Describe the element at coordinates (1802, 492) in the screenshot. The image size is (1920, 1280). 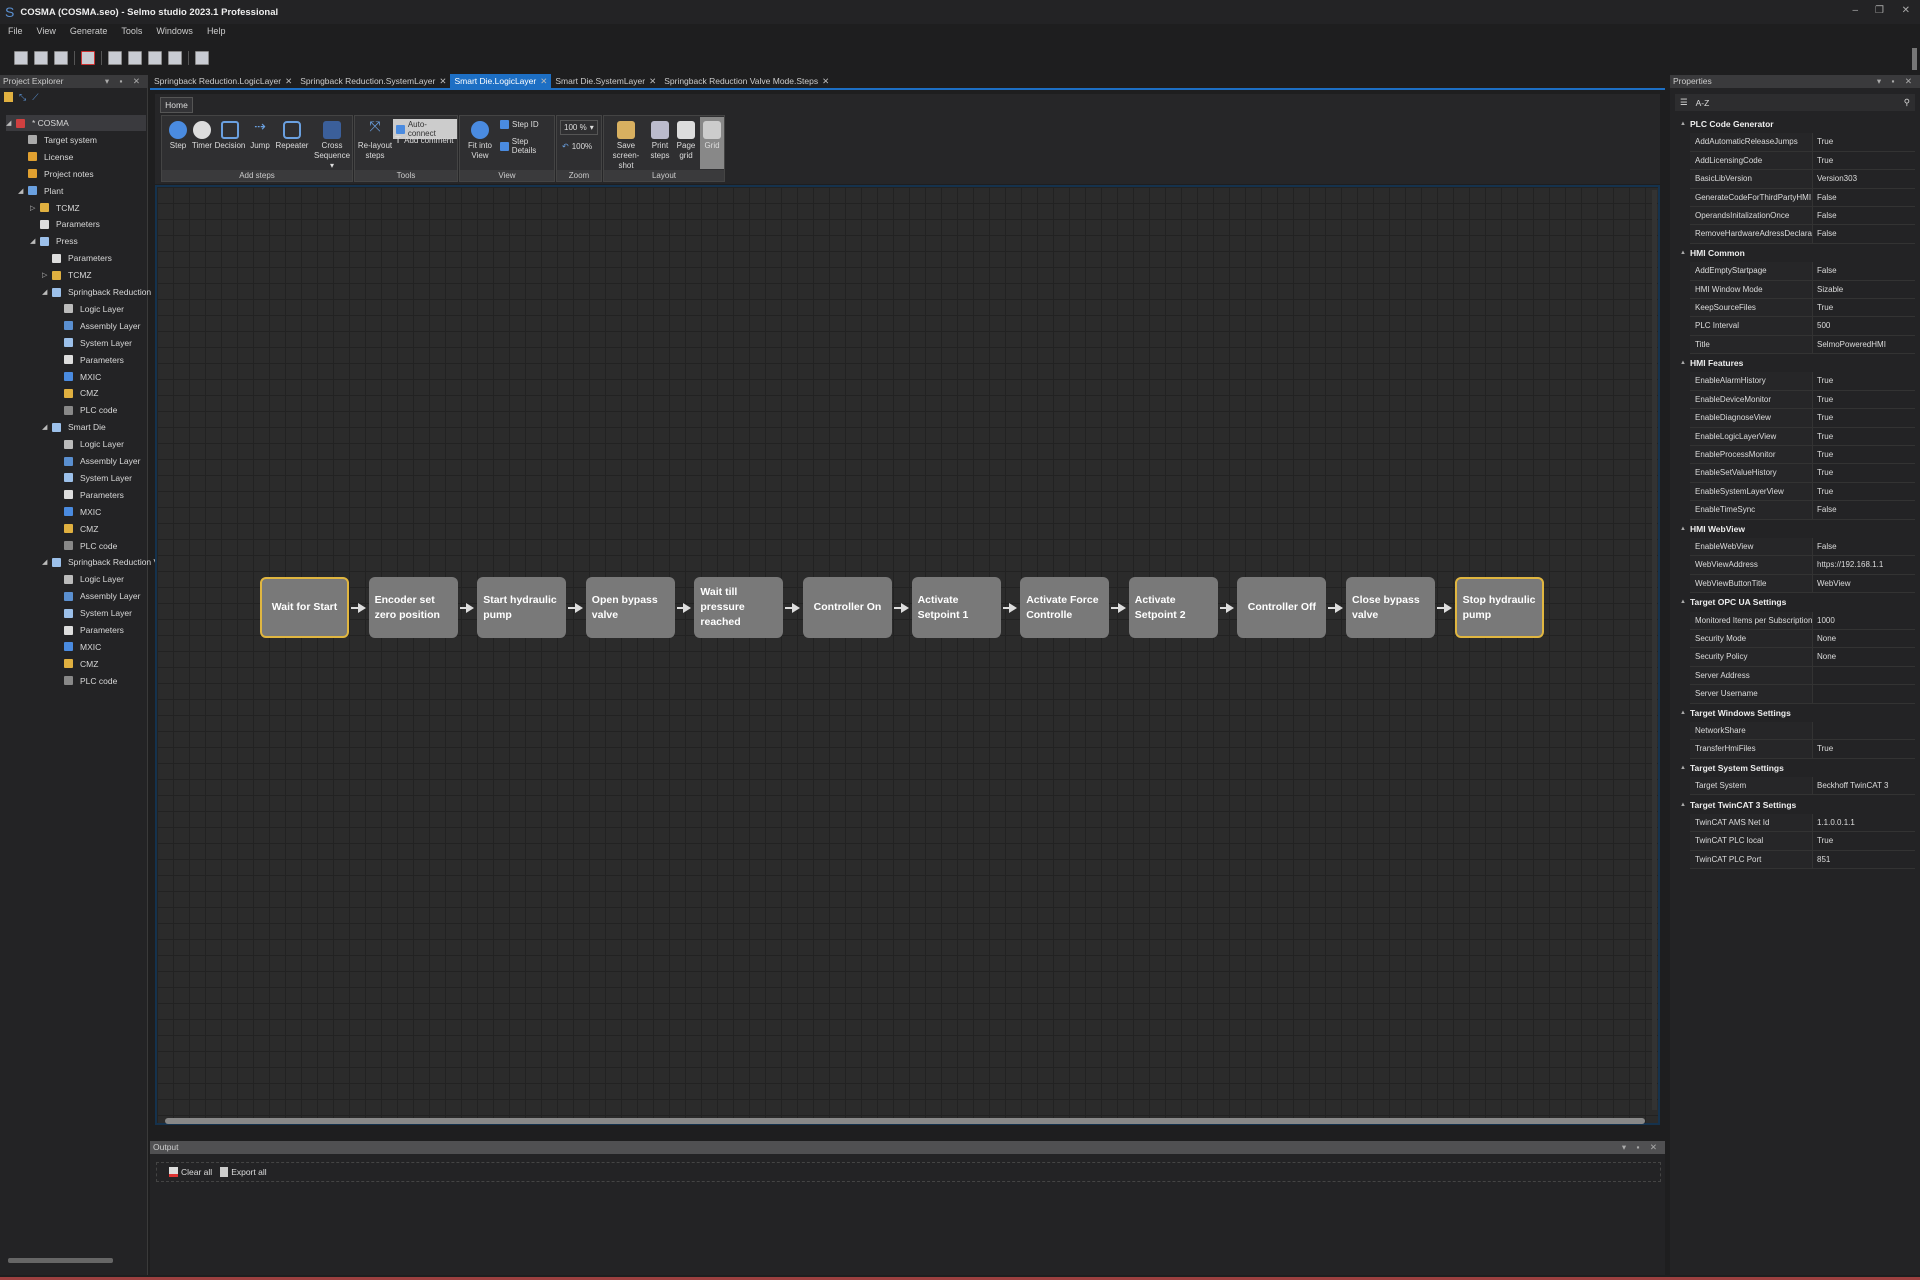
I see `property-row: EnableSystemLayerView True` at that location.